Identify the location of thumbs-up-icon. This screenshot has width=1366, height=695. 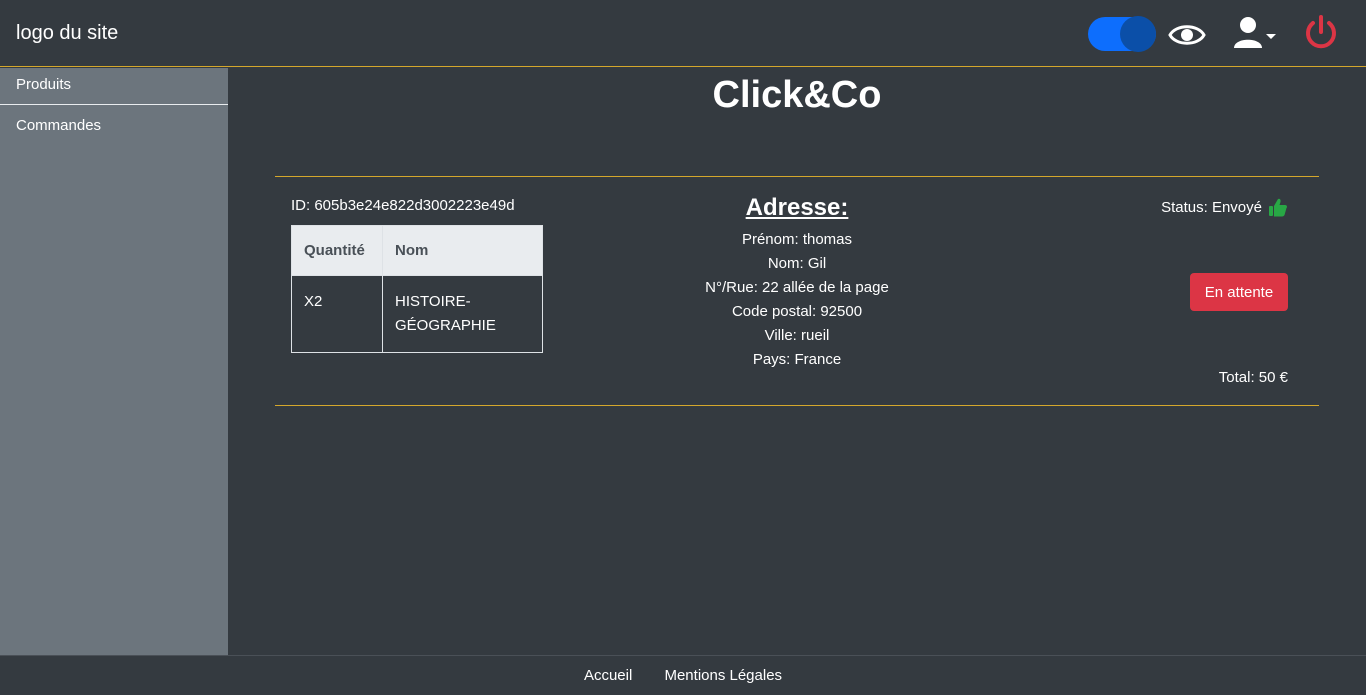
(1278, 207).